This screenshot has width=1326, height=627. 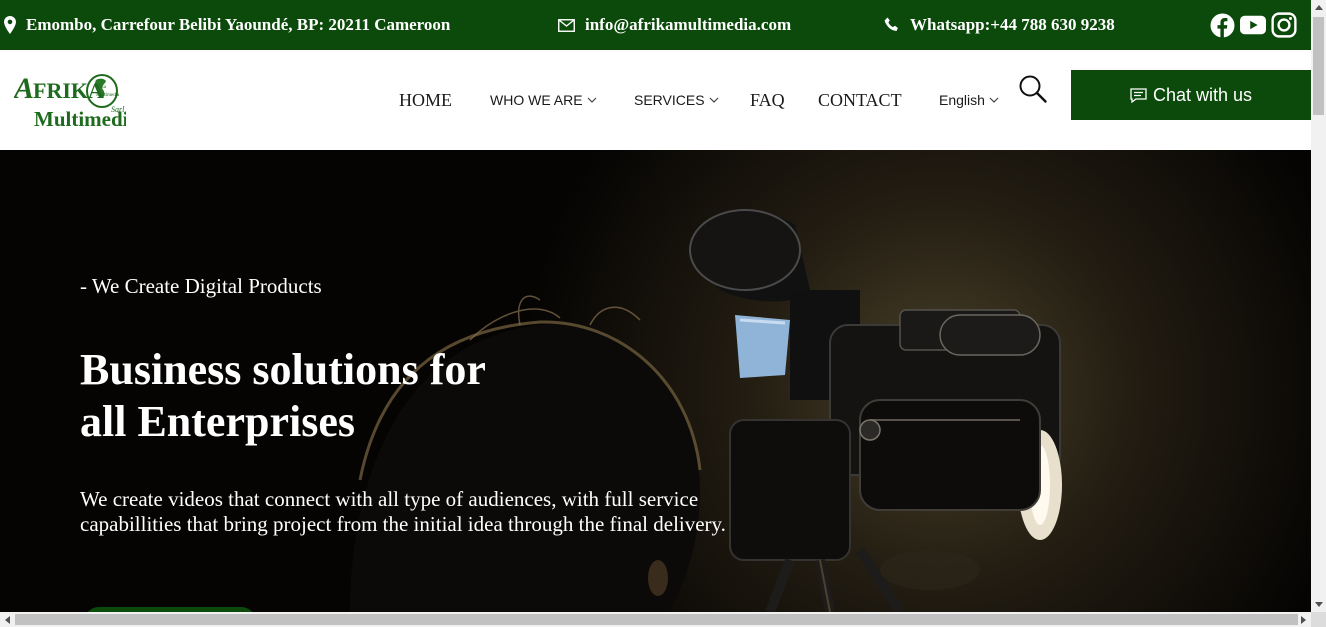 What do you see at coordinates (10, 25) in the screenshot?
I see `location-pin-icon` at bounding box center [10, 25].